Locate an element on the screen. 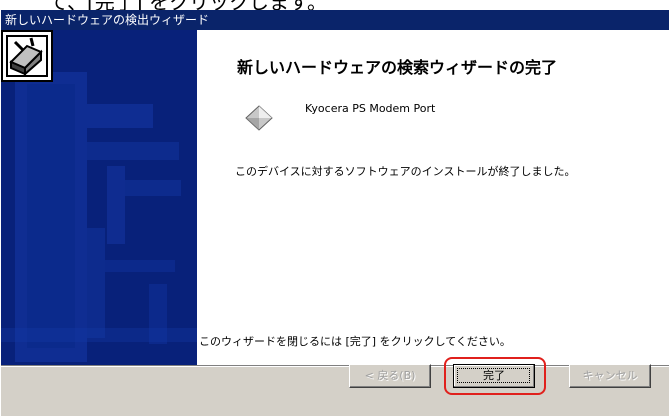  finish-button-label: 完了 is located at coordinates (494, 375).